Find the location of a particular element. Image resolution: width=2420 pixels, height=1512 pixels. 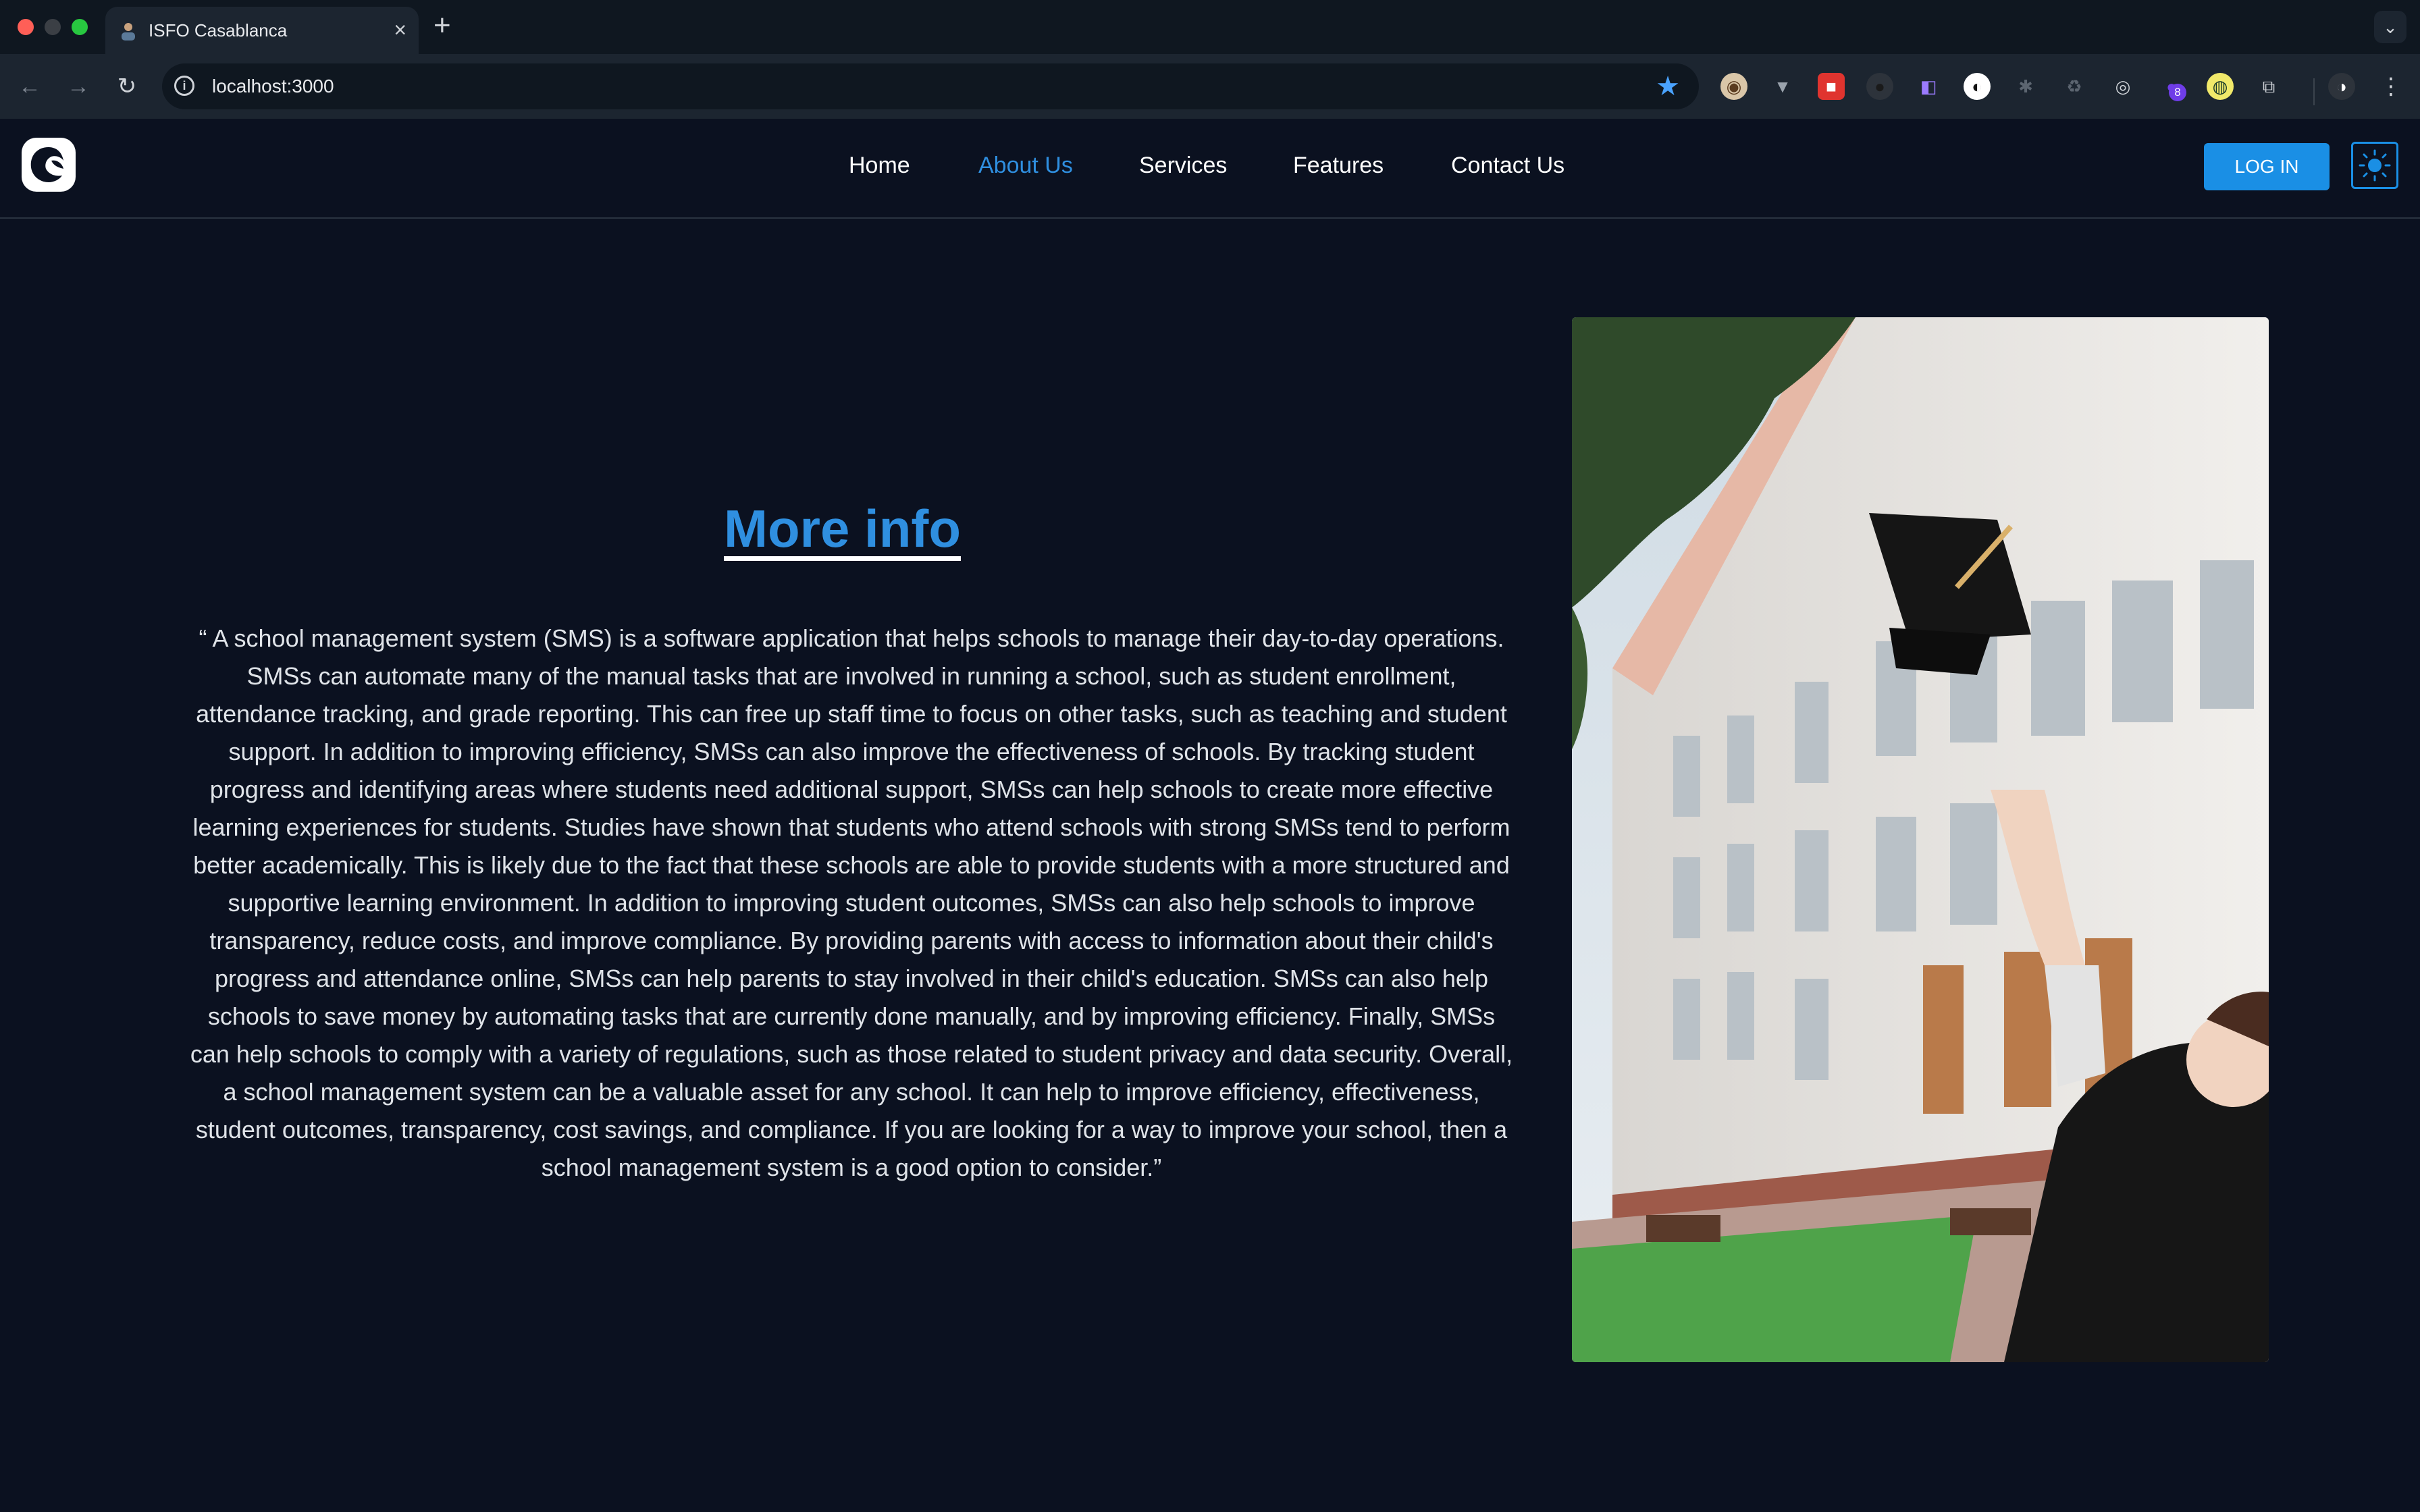

reload-icon: ↻ is located at coordinates (127, 87).